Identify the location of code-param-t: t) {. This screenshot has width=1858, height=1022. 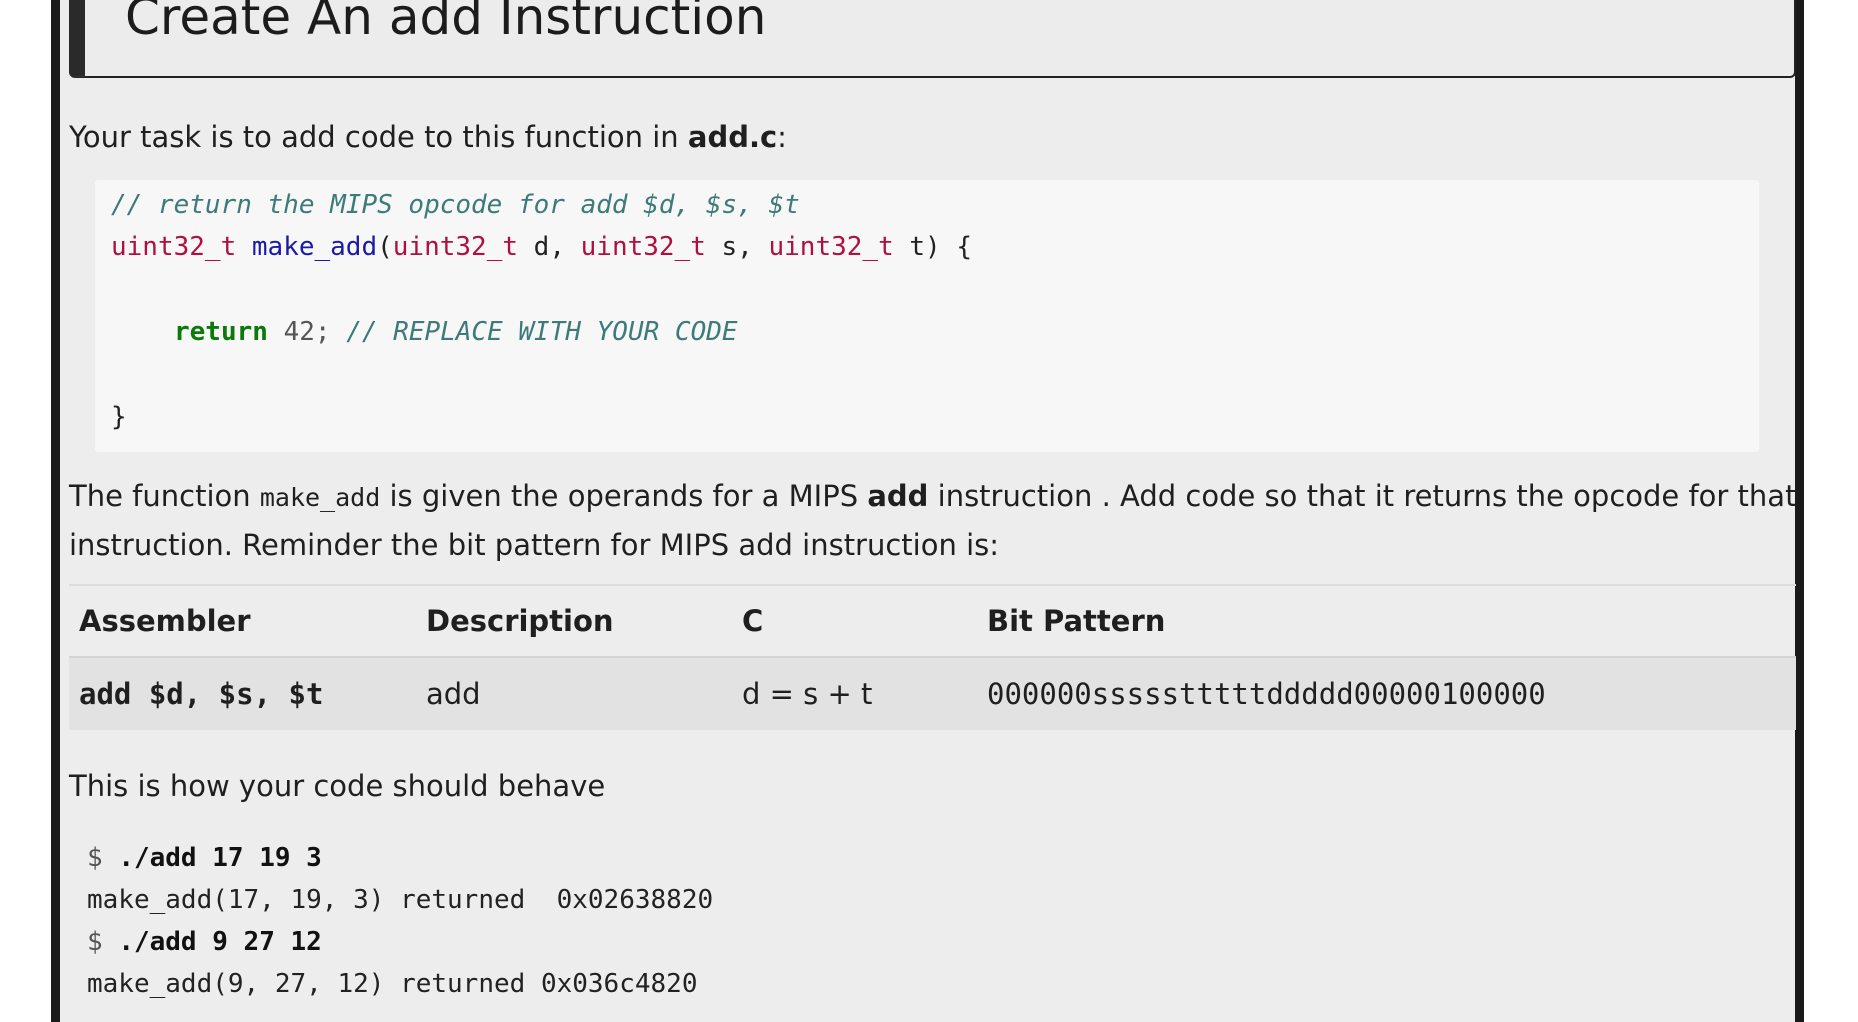
(933, 247).